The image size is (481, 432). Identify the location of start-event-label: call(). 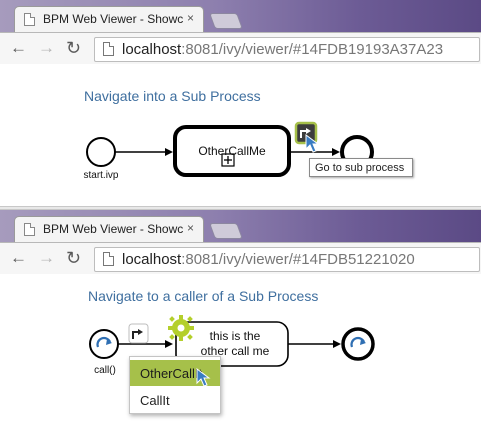
(105, 370).